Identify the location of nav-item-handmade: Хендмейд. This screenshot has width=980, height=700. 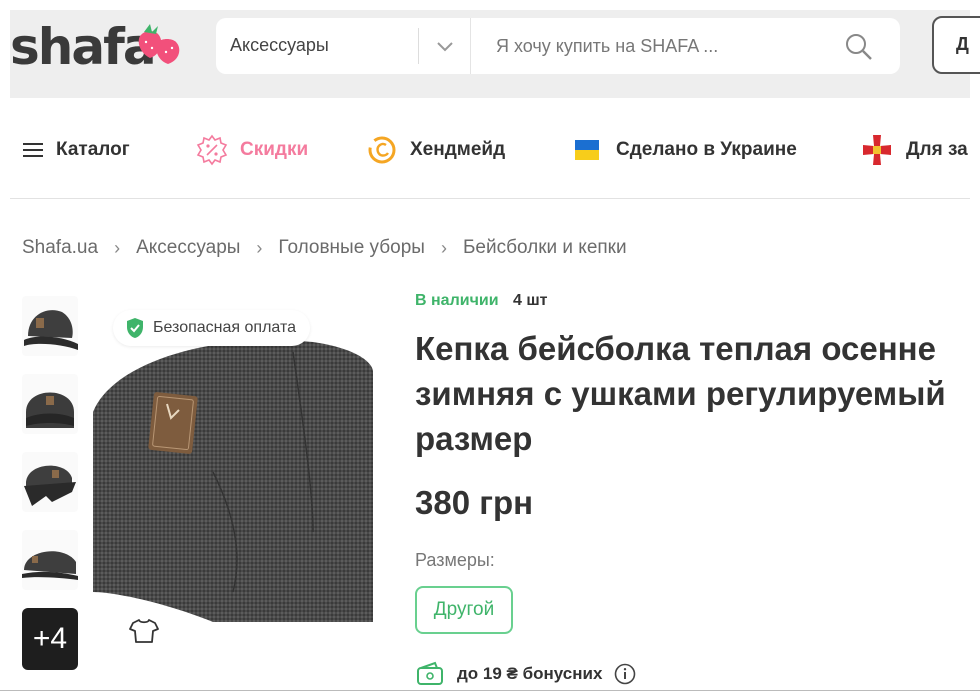
(436, 150).